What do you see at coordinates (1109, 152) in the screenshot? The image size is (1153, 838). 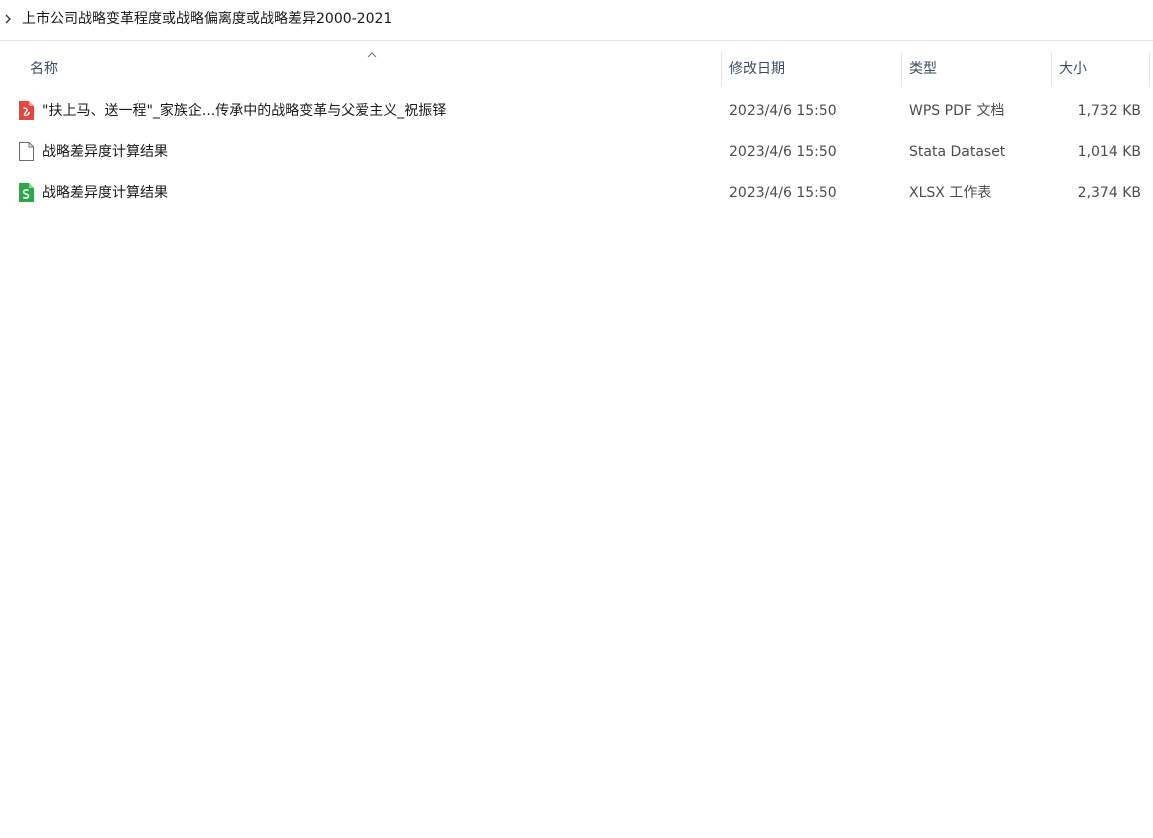 I see `file-size: 1,014 KB` at bounding box center [1109, 152].